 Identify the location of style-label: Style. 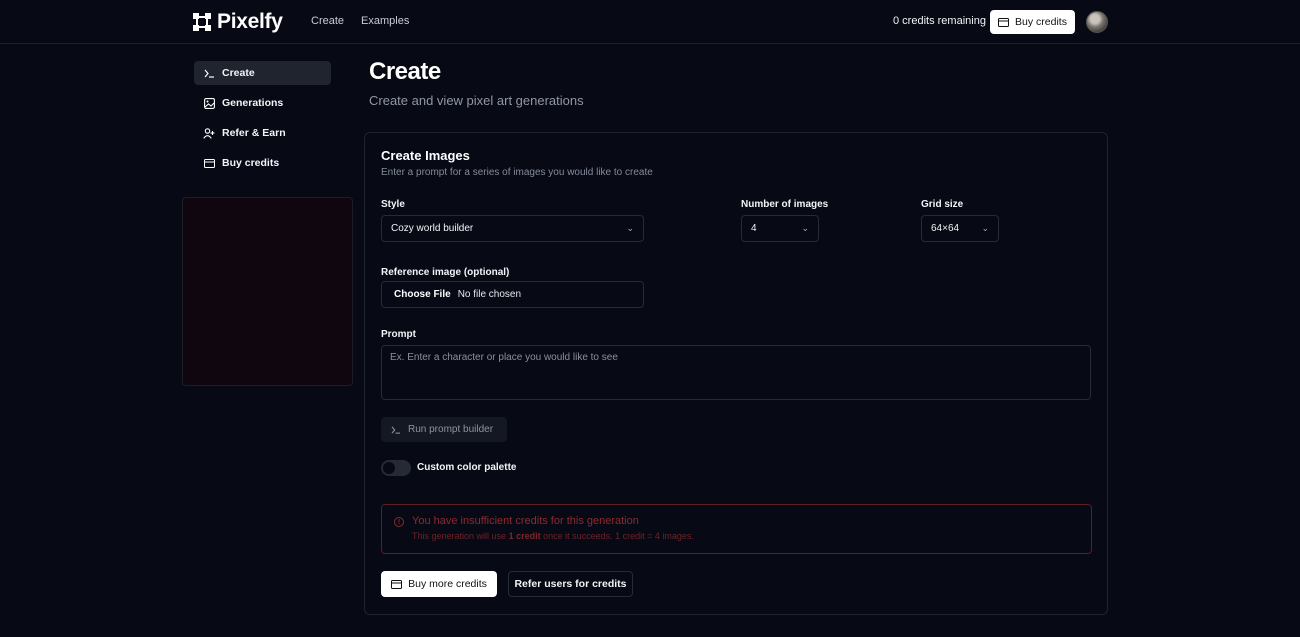
(393, 204).